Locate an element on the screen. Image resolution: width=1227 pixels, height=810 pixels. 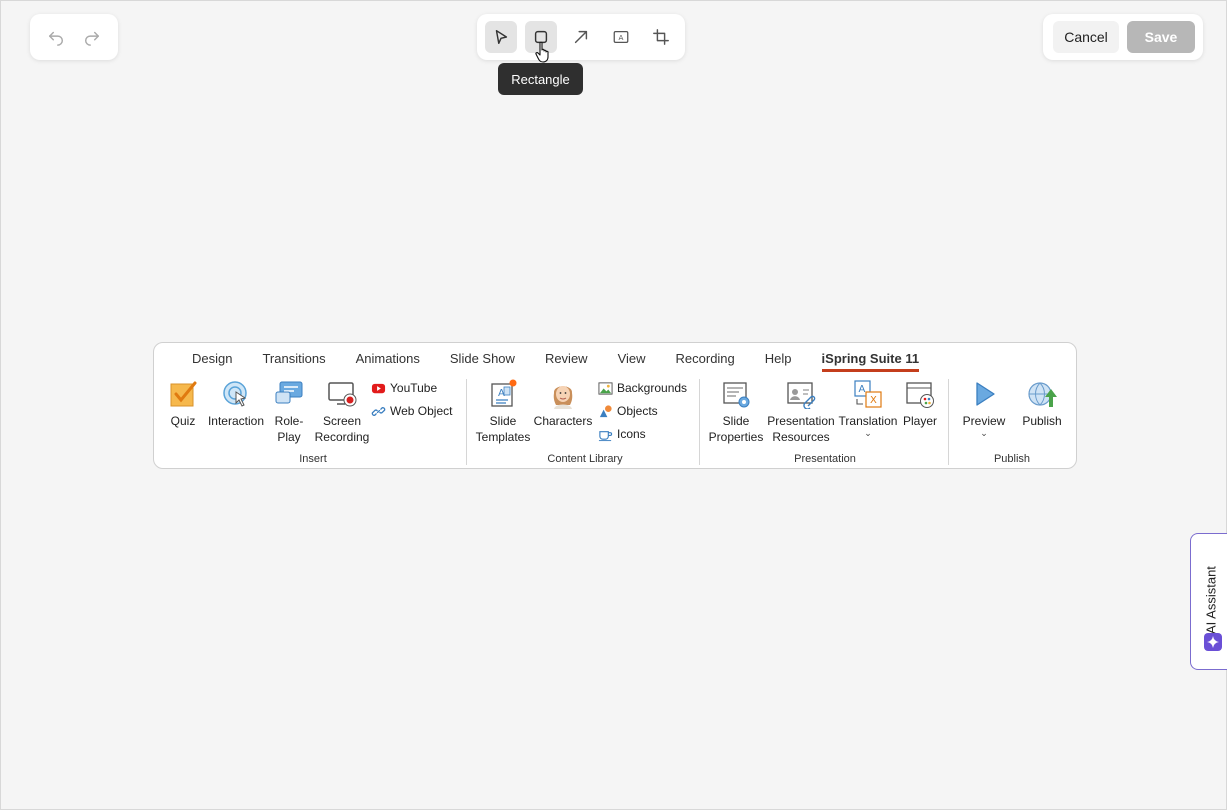
slide-templates-icon: A is located at coordinates (504, 393).